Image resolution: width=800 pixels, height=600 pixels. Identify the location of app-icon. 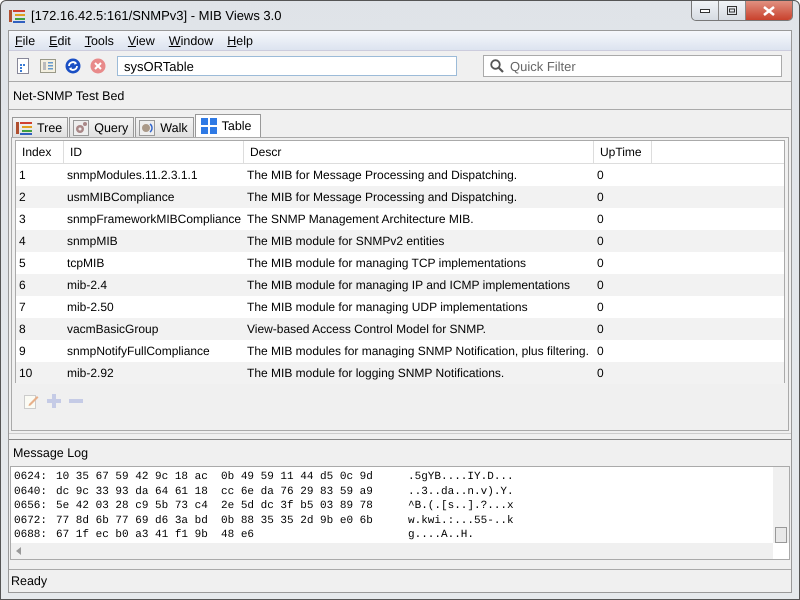
(17, 15).